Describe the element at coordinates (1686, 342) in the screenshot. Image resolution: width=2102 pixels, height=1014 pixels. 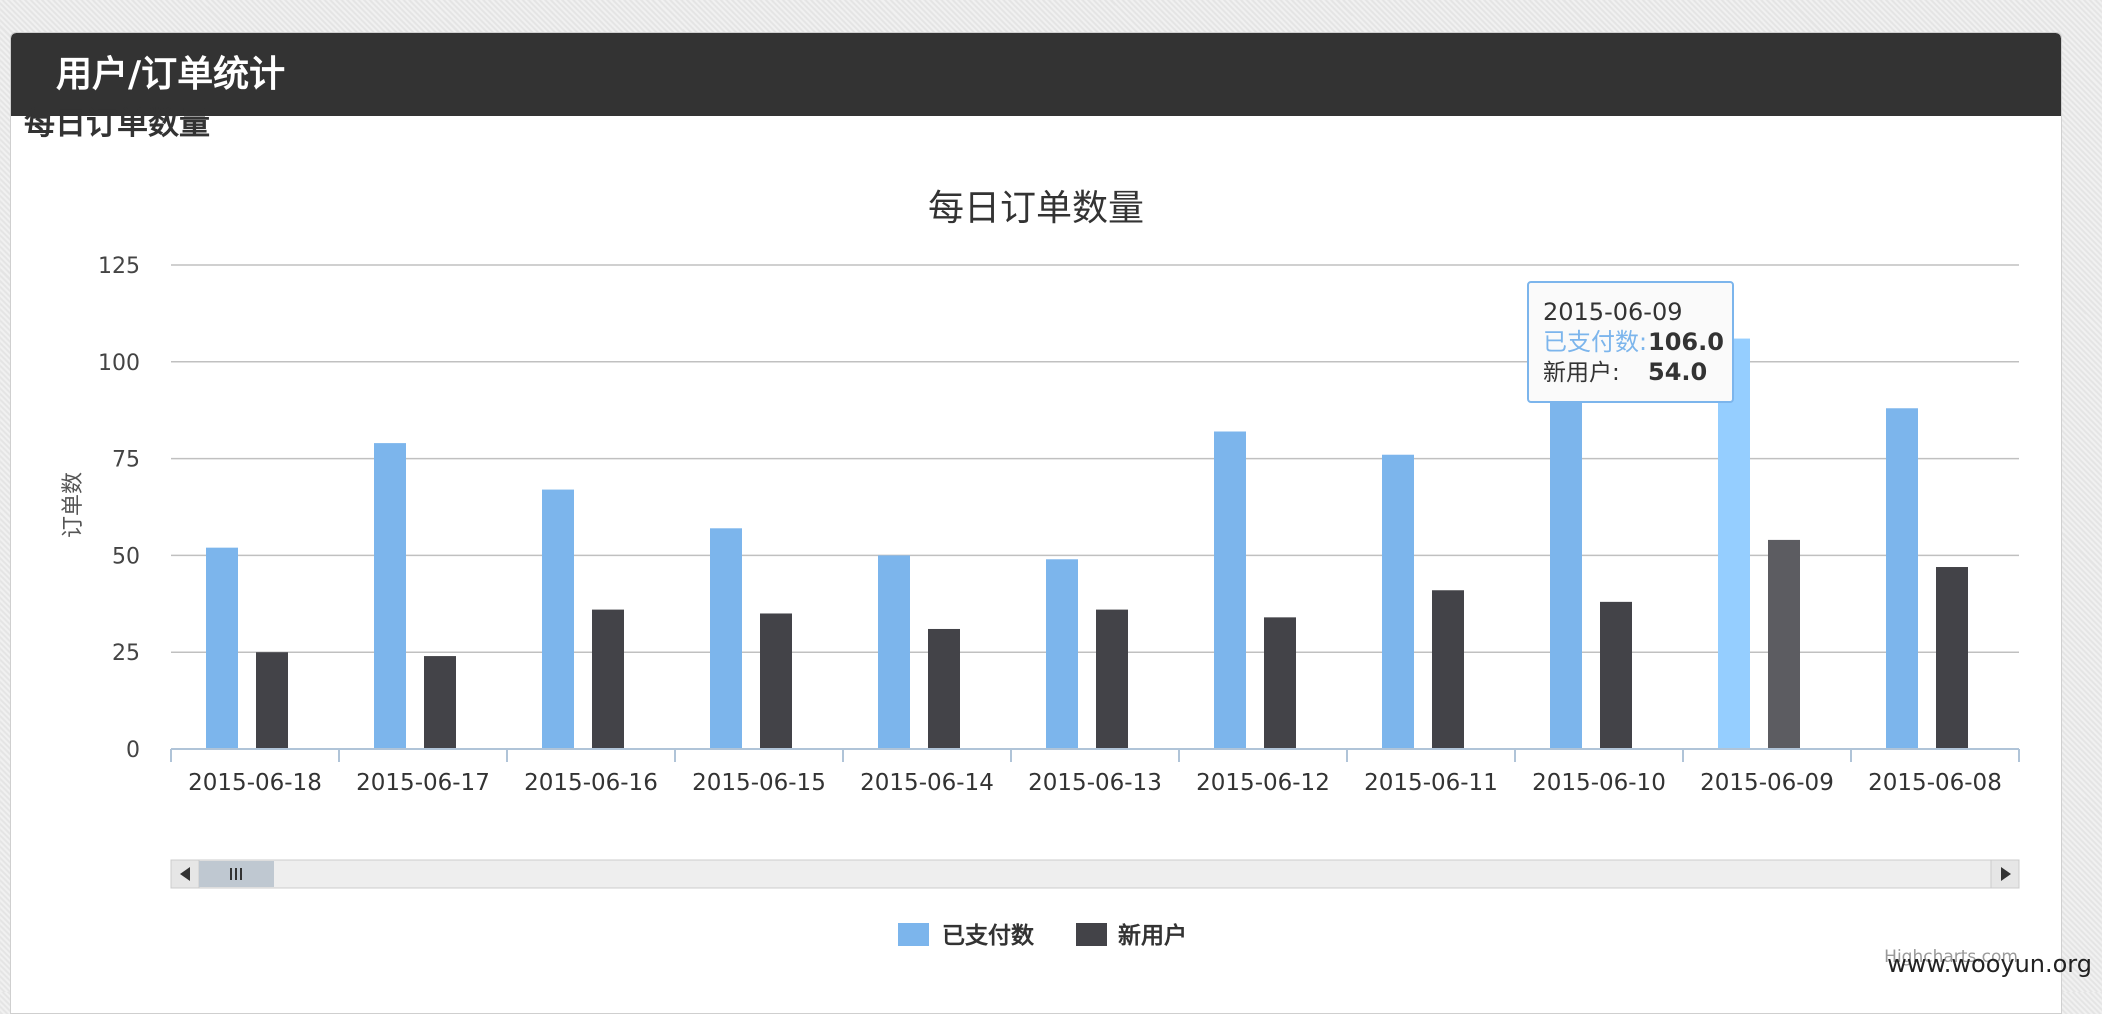
I see `tooltip-paid-value: 106.0` at that location.